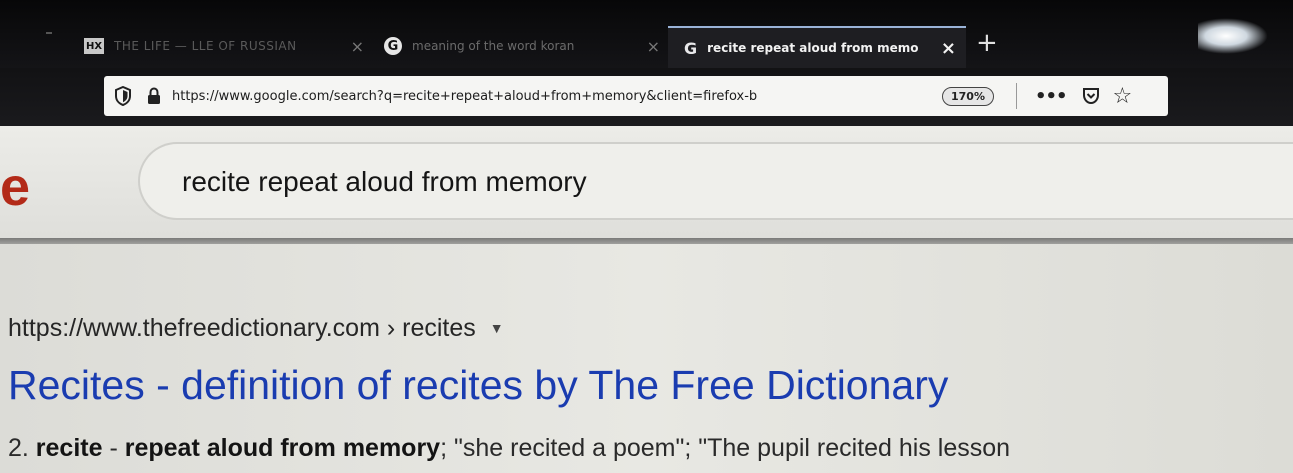 This screenshot has height=473, width=1293. What do you see at coordinates (154, 96) in the screenshot?
I see `lock-icon` at bounding box center [154, 96].